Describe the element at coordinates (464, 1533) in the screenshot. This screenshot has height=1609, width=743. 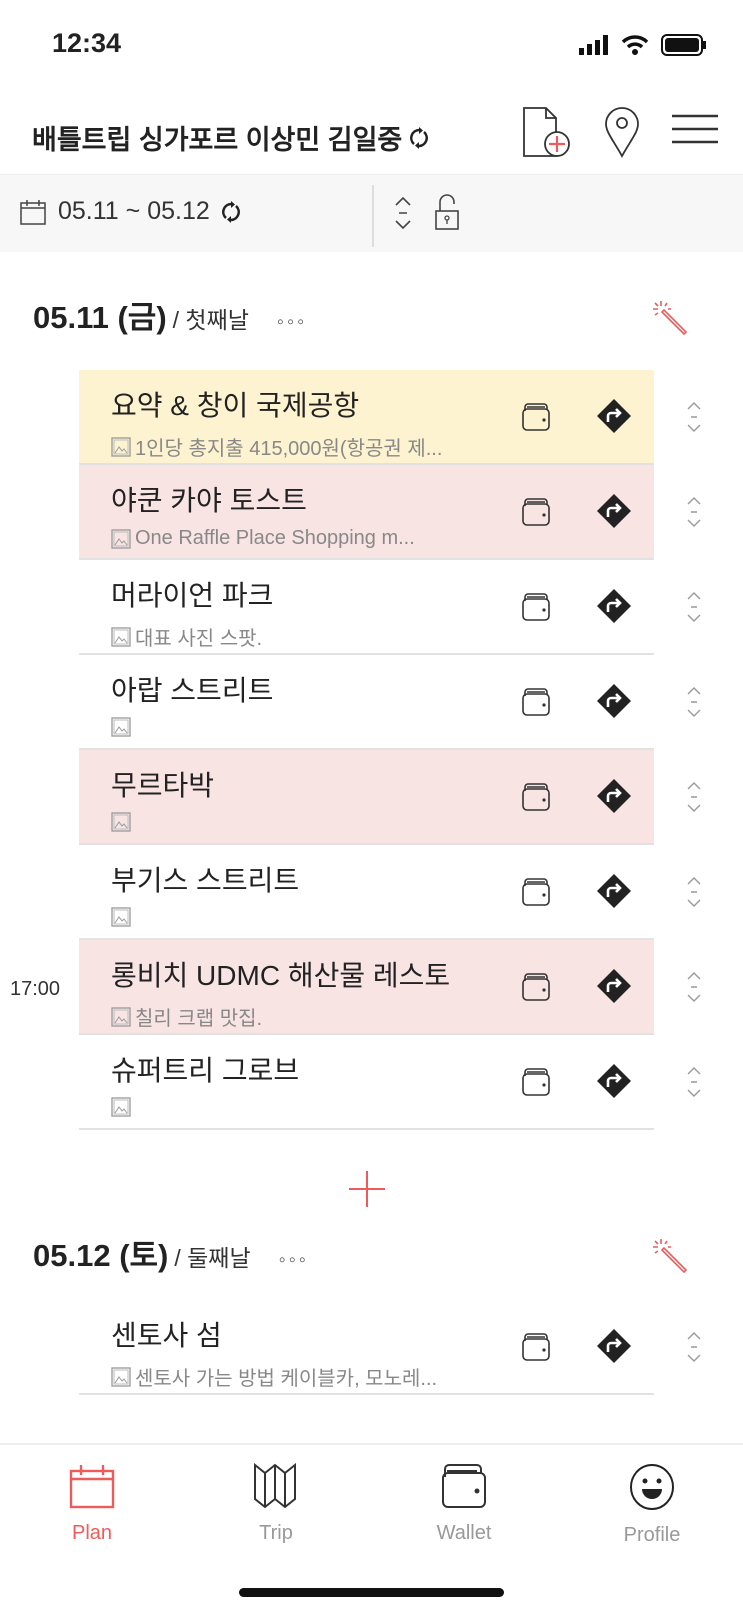
I see `tab-label: Wallet` at that location.